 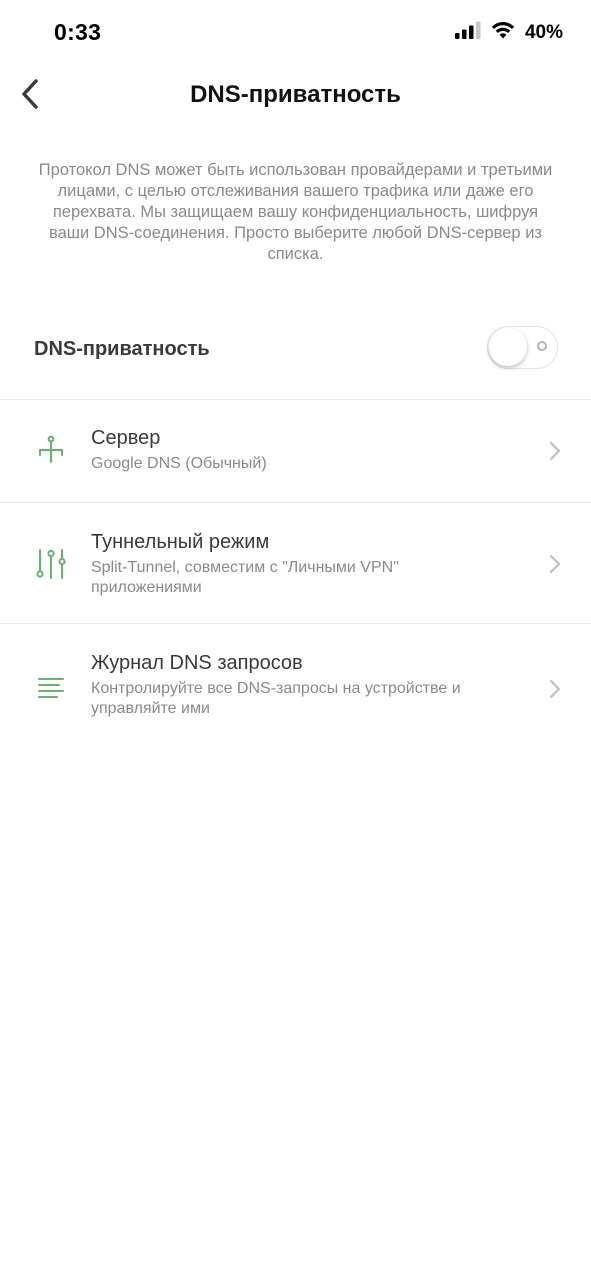 What do you see at coordinates (51, 688) in the screenshot?
I see `list-lines-icon` at bounding box center [51, 688].